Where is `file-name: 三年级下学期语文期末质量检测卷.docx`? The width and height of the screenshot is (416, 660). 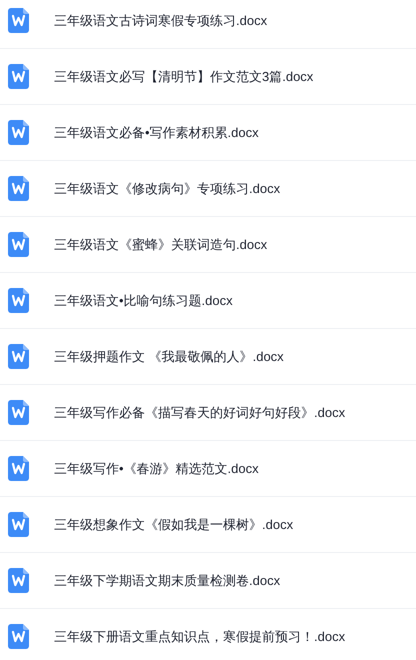 file-name: 三年级下学期语文期末质量检测卷.docx is located at coordinates (167, 580).